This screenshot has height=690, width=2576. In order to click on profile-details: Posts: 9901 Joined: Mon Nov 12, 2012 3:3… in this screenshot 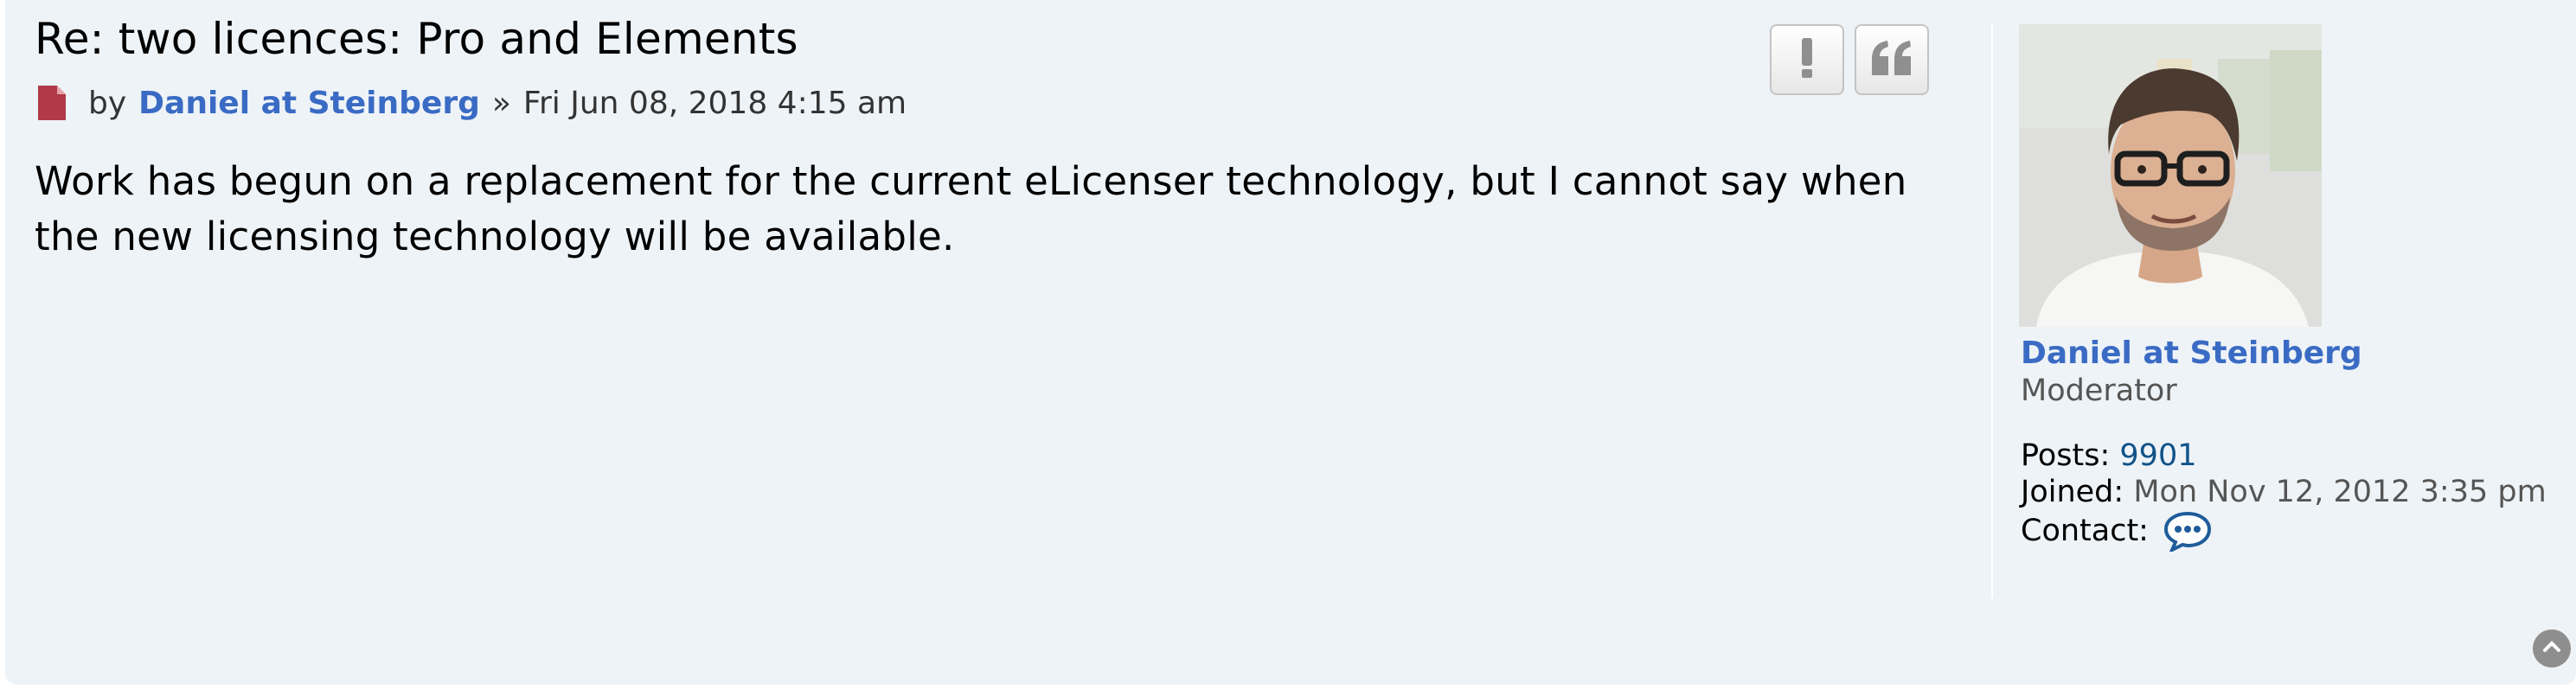, I will do `click(2289, 496)`.